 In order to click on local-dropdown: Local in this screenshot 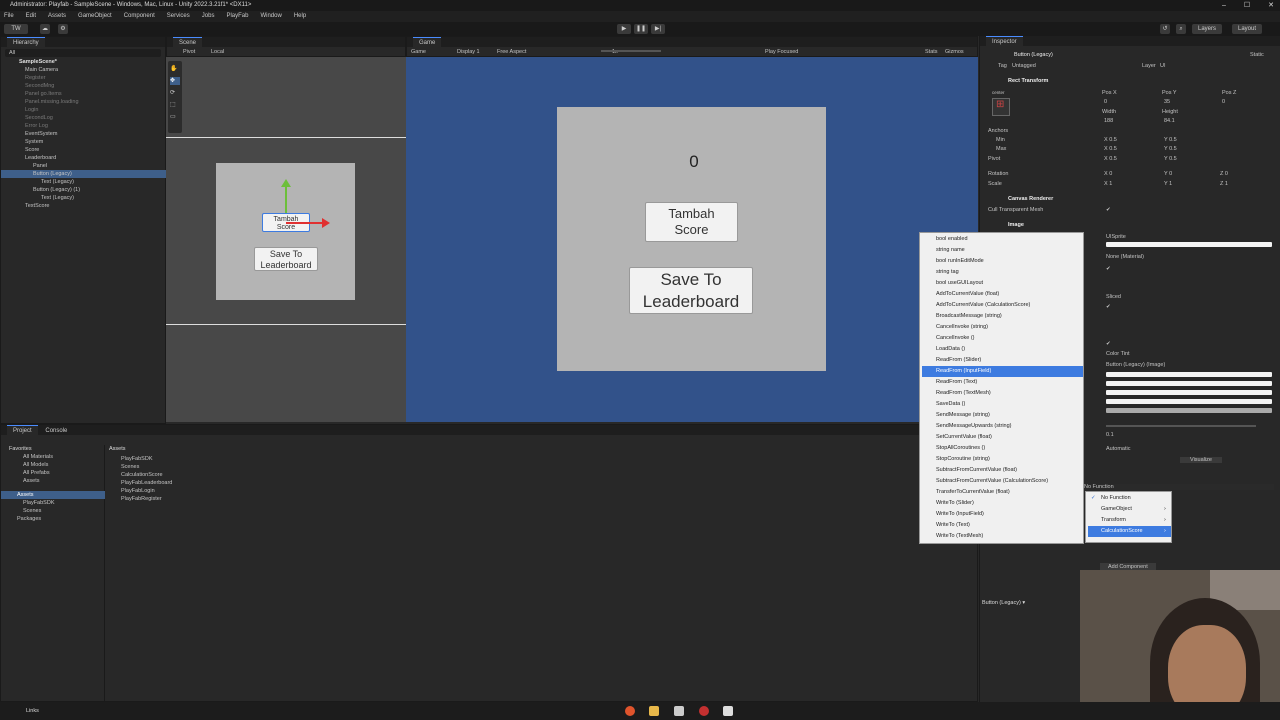, I will do `click(217, 52)`.